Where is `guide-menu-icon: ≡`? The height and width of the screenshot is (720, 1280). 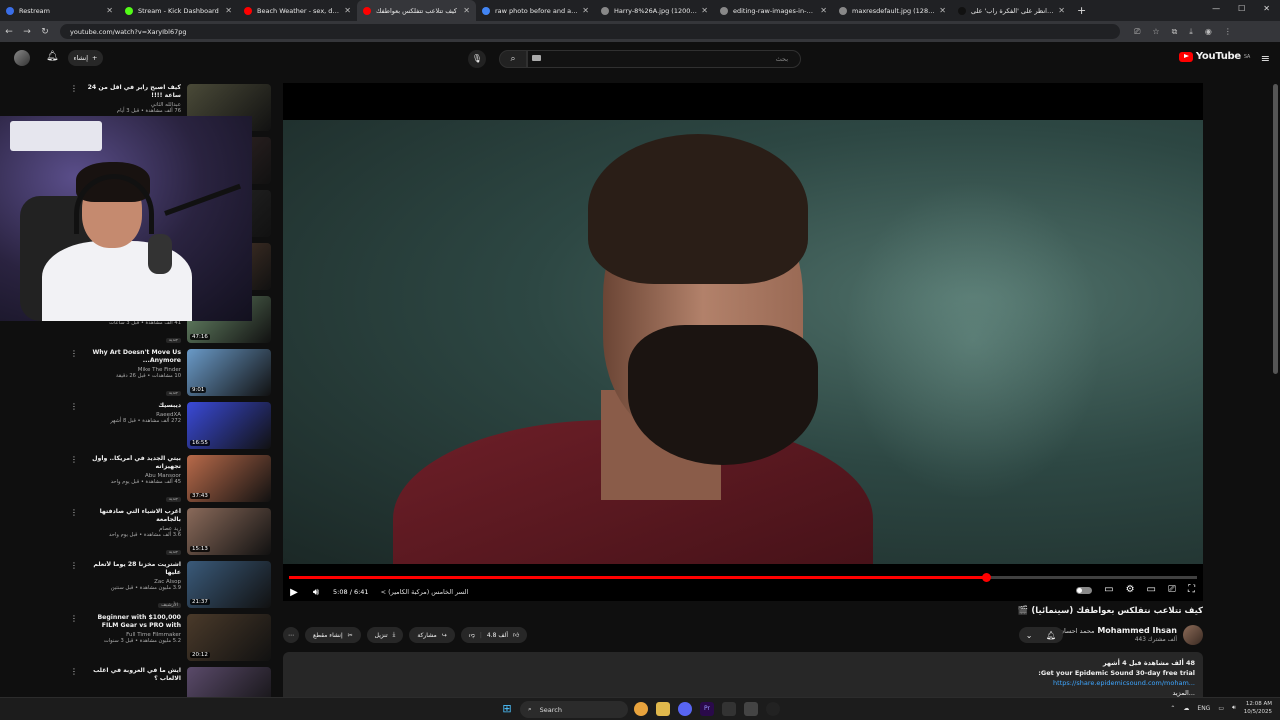
guide-menu-icon: ≡ is located at coordinates (1265, 58).